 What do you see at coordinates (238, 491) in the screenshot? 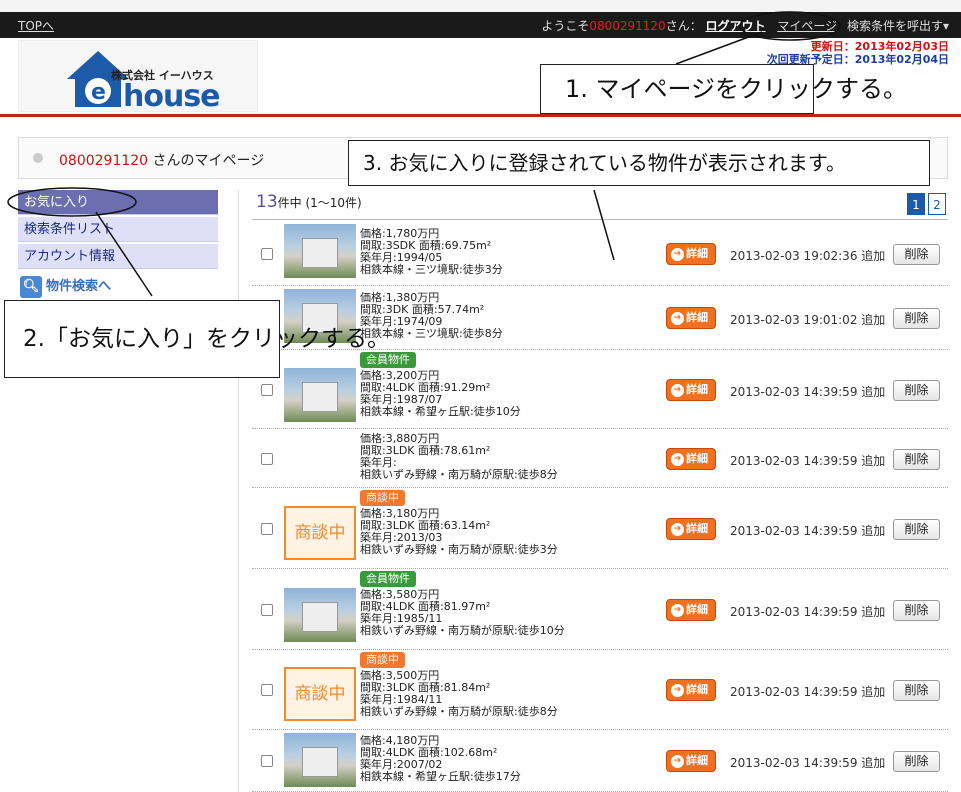
I see `sidebar-divider` at bounding box center [238, 491].